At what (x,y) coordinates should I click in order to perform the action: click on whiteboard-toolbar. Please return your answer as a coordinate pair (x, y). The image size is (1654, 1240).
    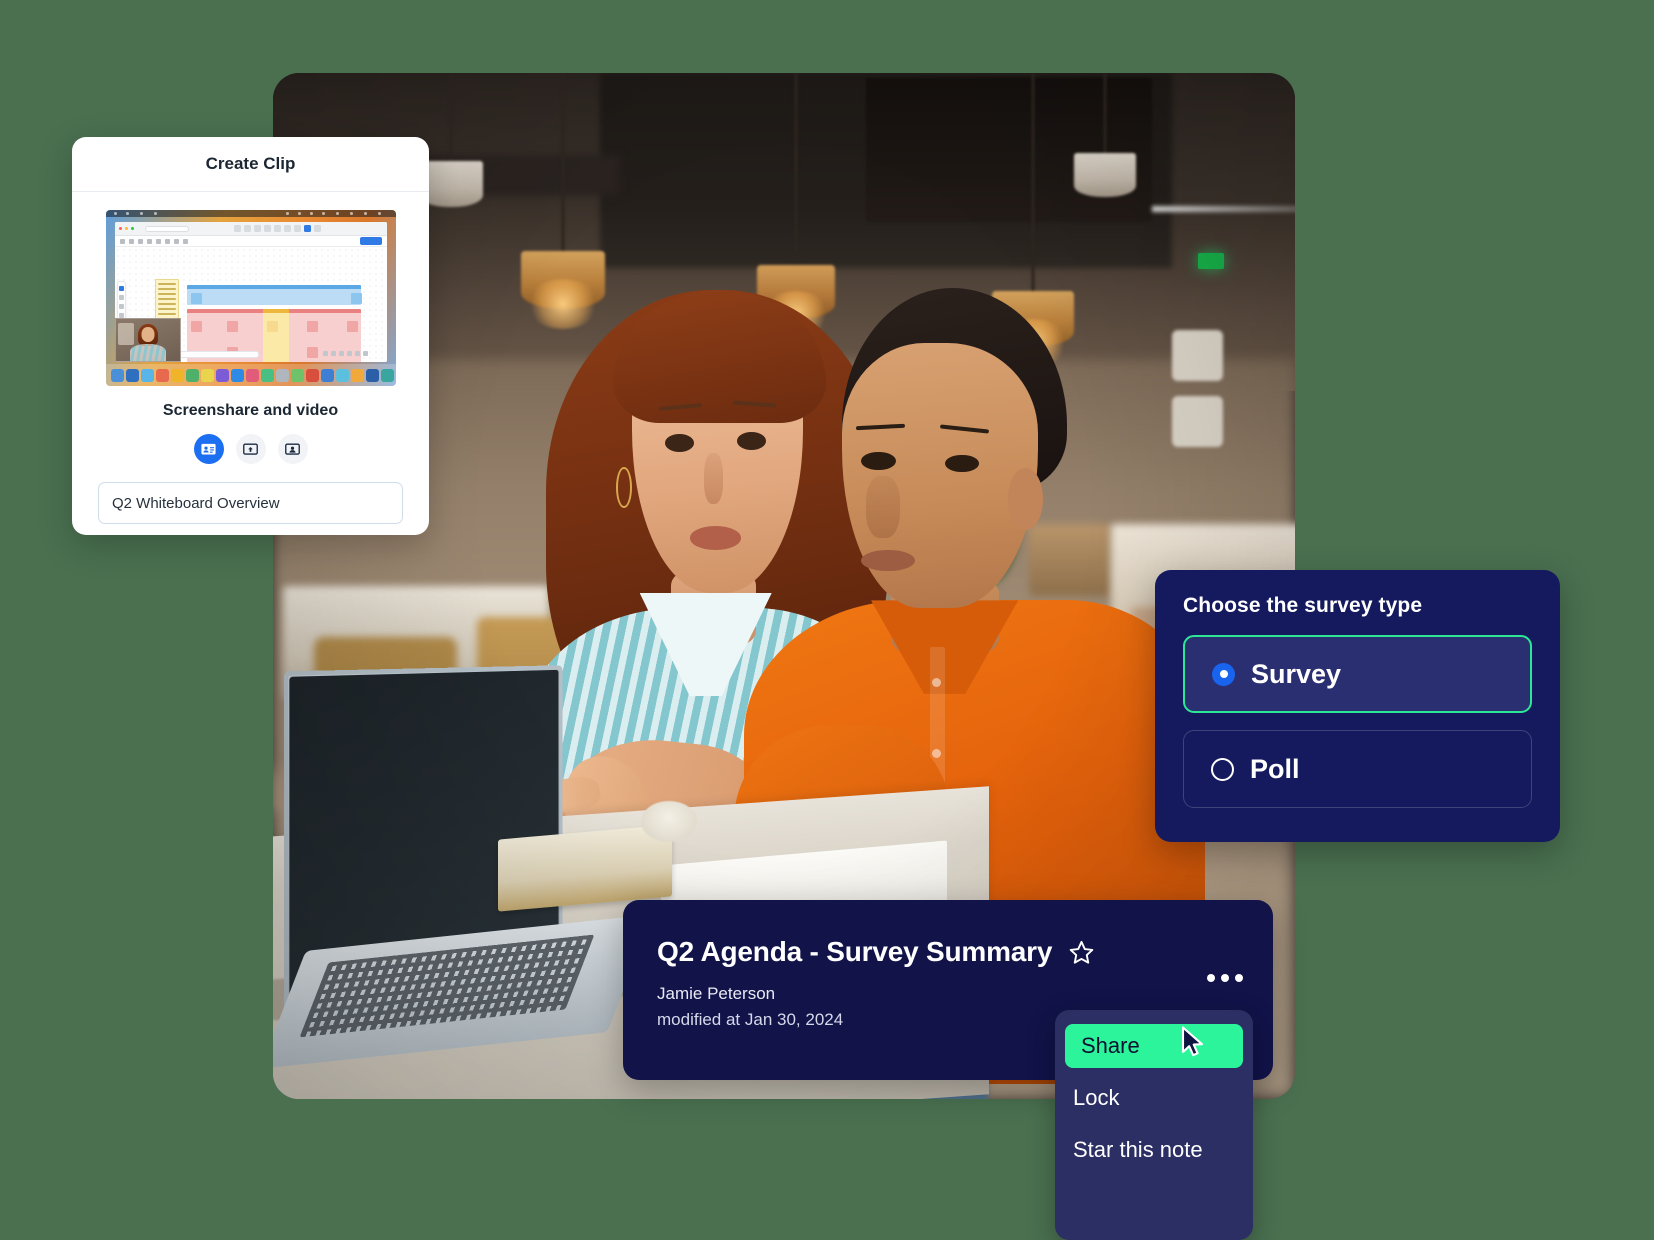
    Looking at the image, I should click on (250, 241).